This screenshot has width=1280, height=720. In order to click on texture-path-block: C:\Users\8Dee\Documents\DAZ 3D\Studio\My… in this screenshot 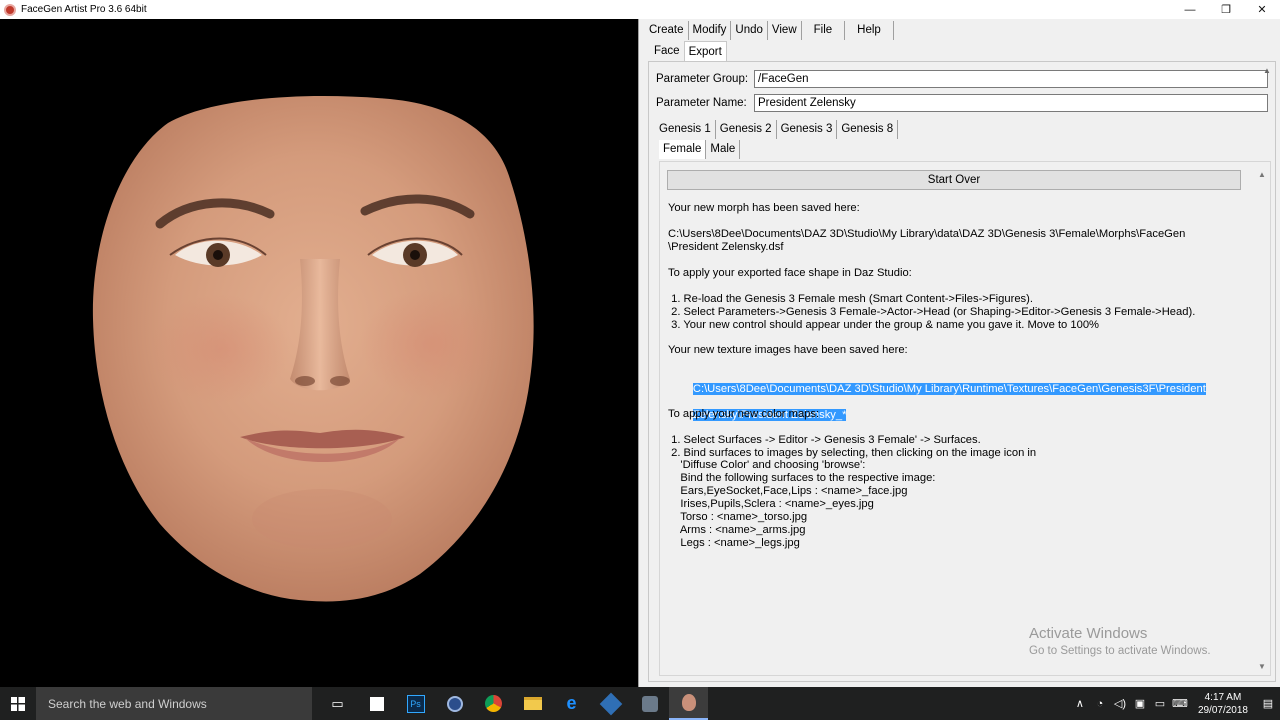, I will do `click(937, 402)`.